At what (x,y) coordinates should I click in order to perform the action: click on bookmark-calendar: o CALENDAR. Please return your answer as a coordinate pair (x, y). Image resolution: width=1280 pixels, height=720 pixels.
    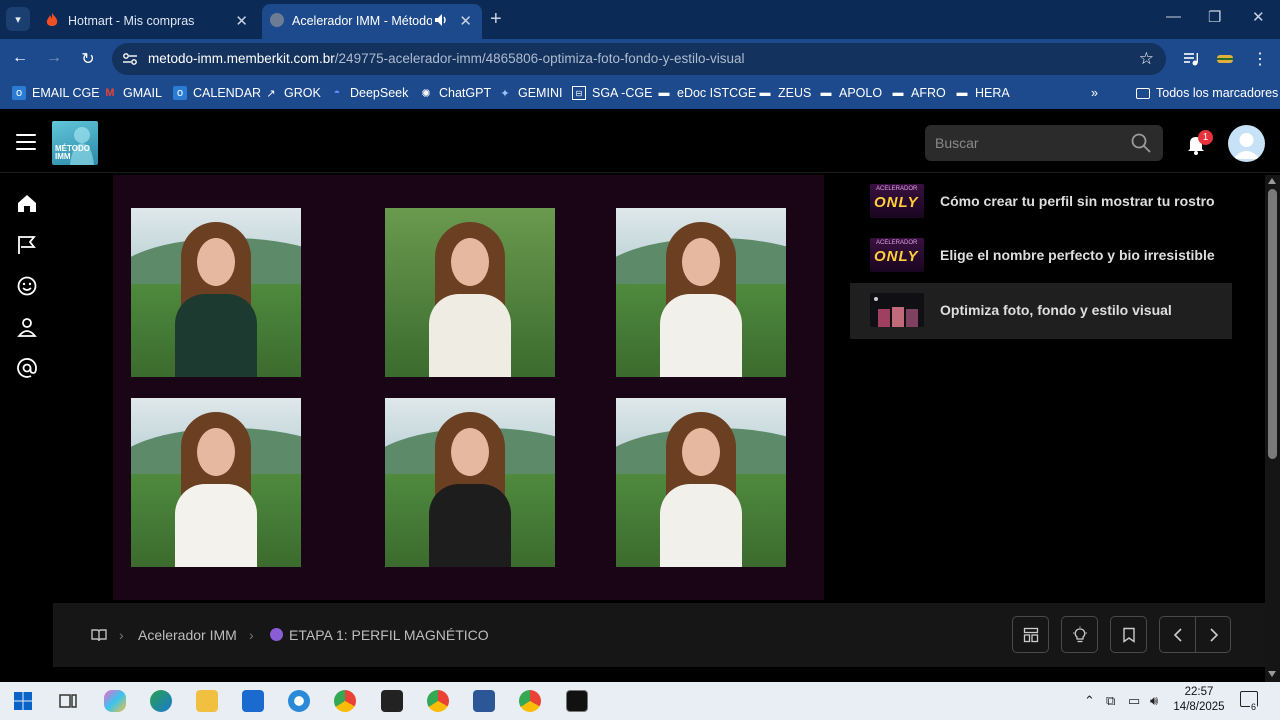
    Looking at the image, I should click on (217, 93).